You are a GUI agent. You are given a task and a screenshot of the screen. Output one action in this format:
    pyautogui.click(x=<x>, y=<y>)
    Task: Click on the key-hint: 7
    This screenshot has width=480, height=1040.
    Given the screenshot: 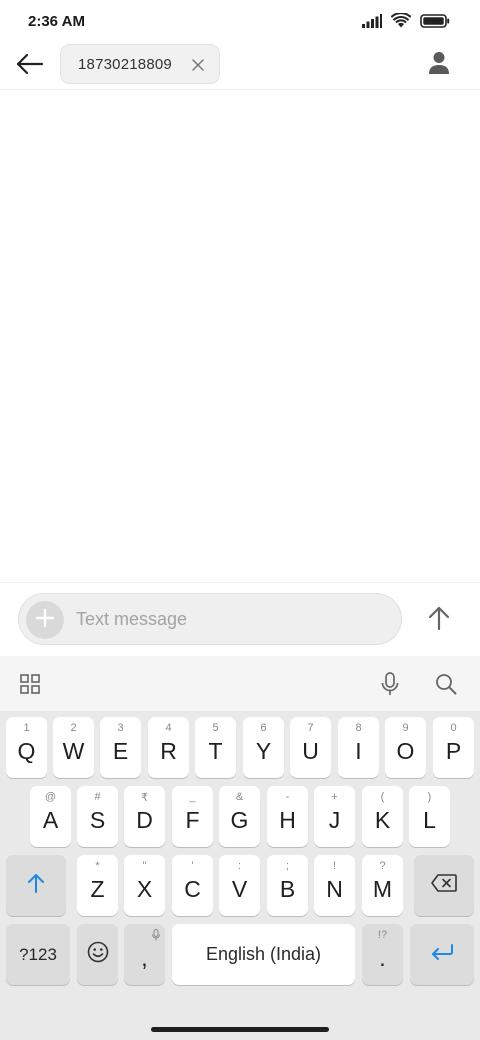 What is the action you would take?
    pyautogui.click(x=310, y=728)
    